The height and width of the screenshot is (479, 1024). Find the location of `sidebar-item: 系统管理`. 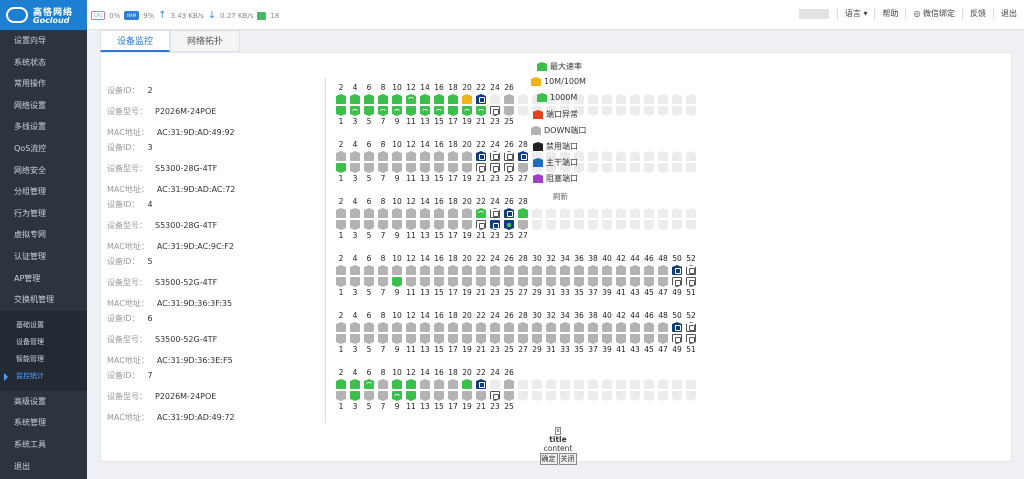

sidebar-item: 系统管理 is located at coordinates (43, 423).